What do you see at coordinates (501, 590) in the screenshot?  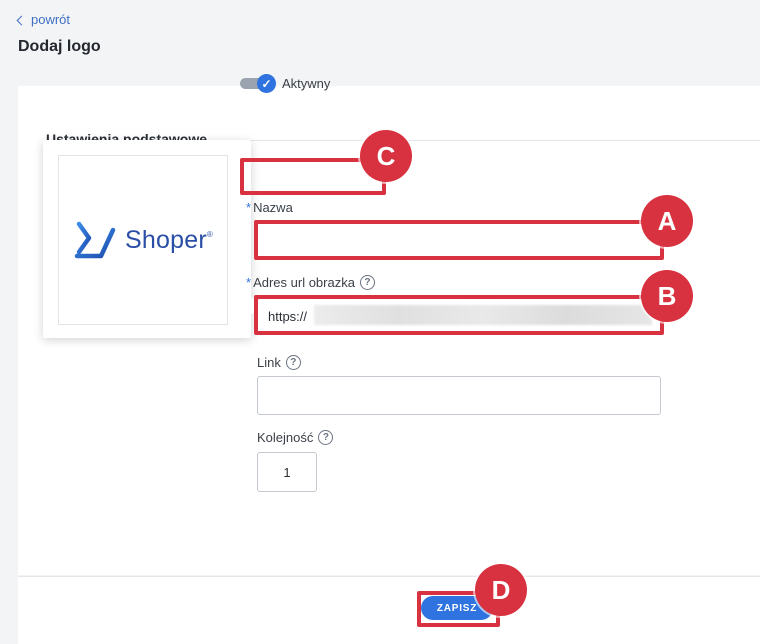 I see `annotation-badge-d: D` at bounding box center [501, 590].